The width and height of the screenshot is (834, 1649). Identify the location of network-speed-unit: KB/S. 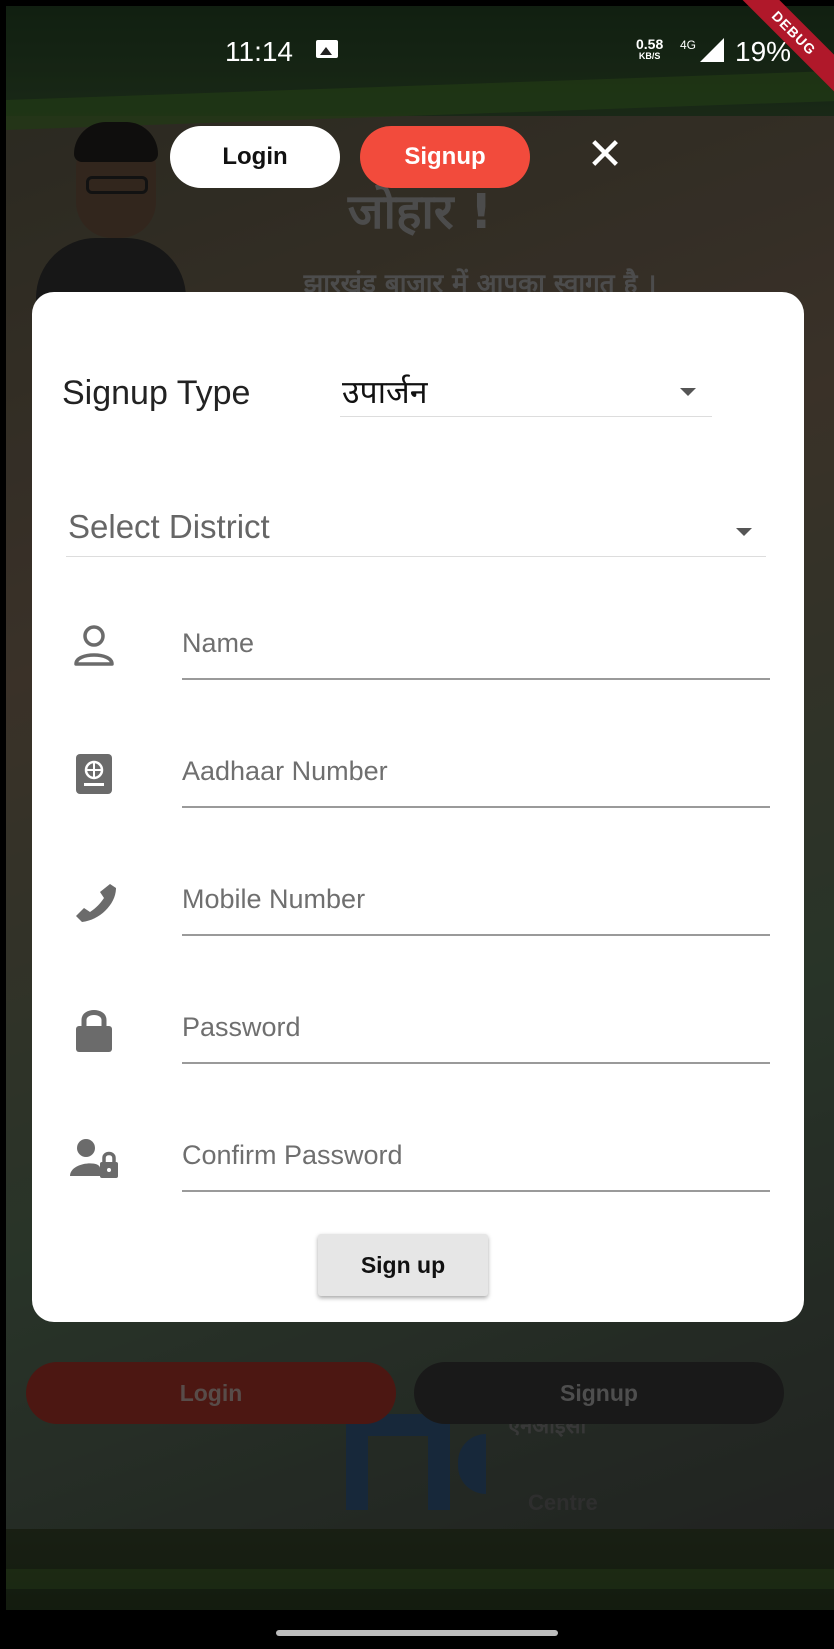
(649, 56).